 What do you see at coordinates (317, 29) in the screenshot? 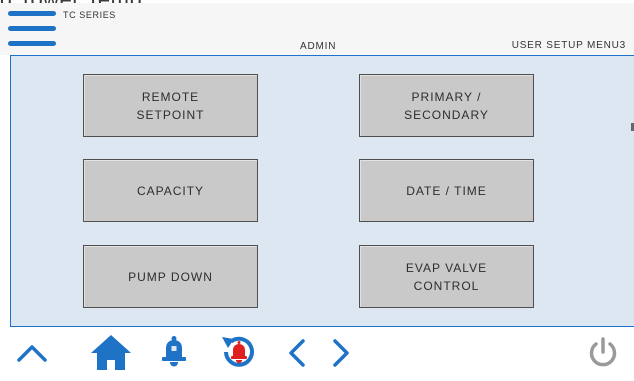
I see `header-bar: TC SERIES ADMIN USER SETUP MENU3` at bounding box center [317, 29].